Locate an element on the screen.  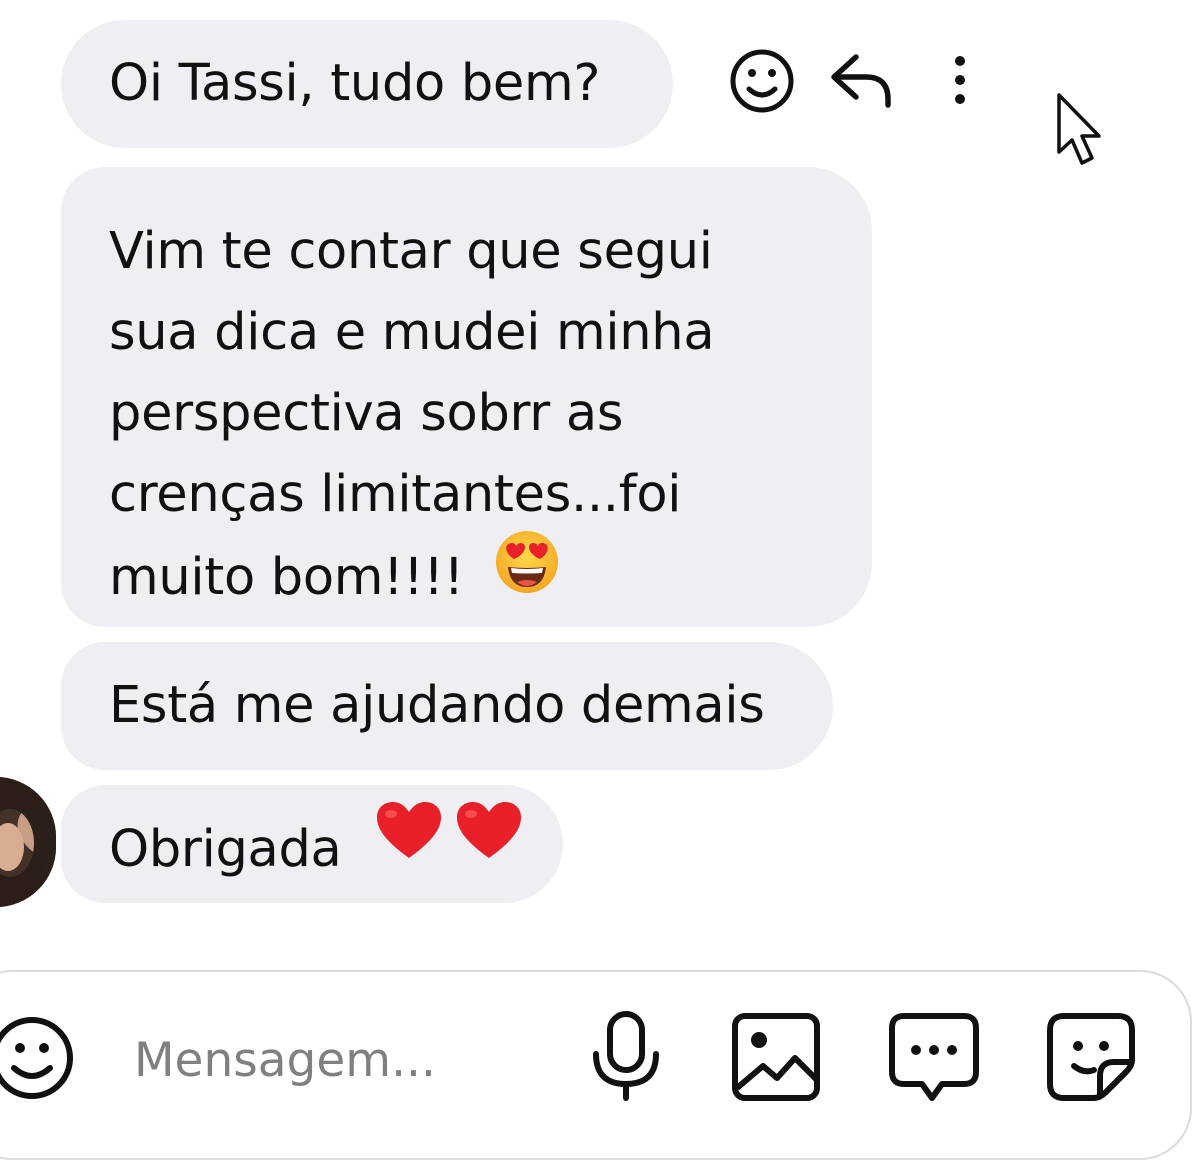
message-text-line: perspectiva sobrr as is located at coordinates (366, 413).